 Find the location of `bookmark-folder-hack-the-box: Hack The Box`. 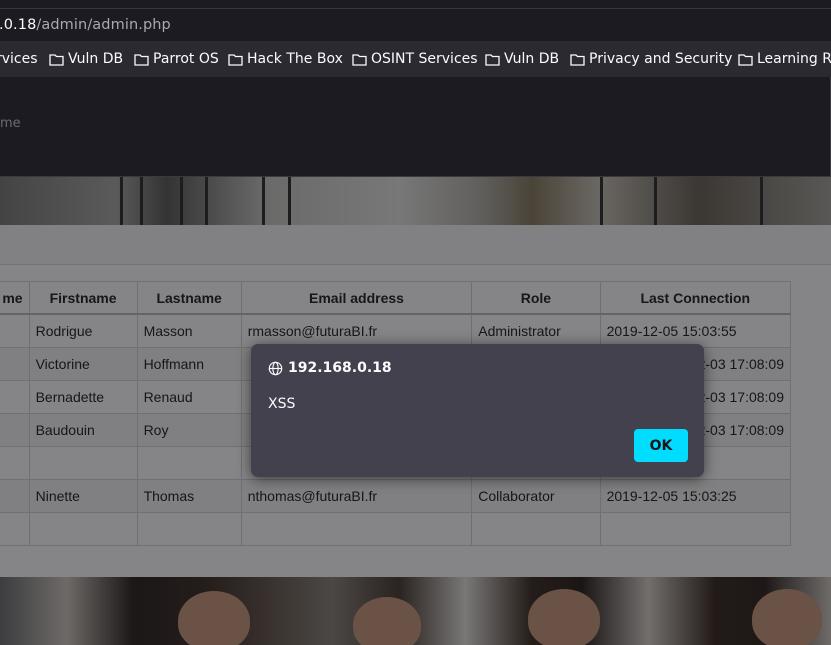

bookmark-folder-hack-the-box: Hack The Box is located at coordinates (285, 59).